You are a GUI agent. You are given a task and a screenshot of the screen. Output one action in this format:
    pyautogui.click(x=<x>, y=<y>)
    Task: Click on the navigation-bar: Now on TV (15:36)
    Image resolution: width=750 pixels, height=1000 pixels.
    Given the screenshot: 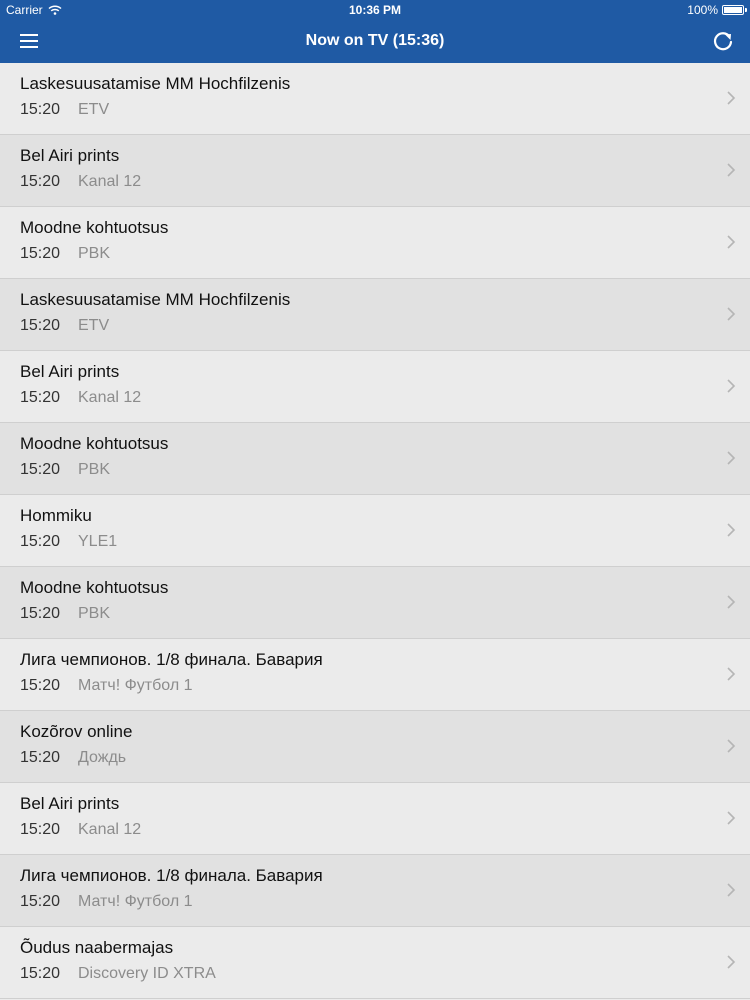 What is the action you would take?
    pyautogui.click(x=375, y=41)
    